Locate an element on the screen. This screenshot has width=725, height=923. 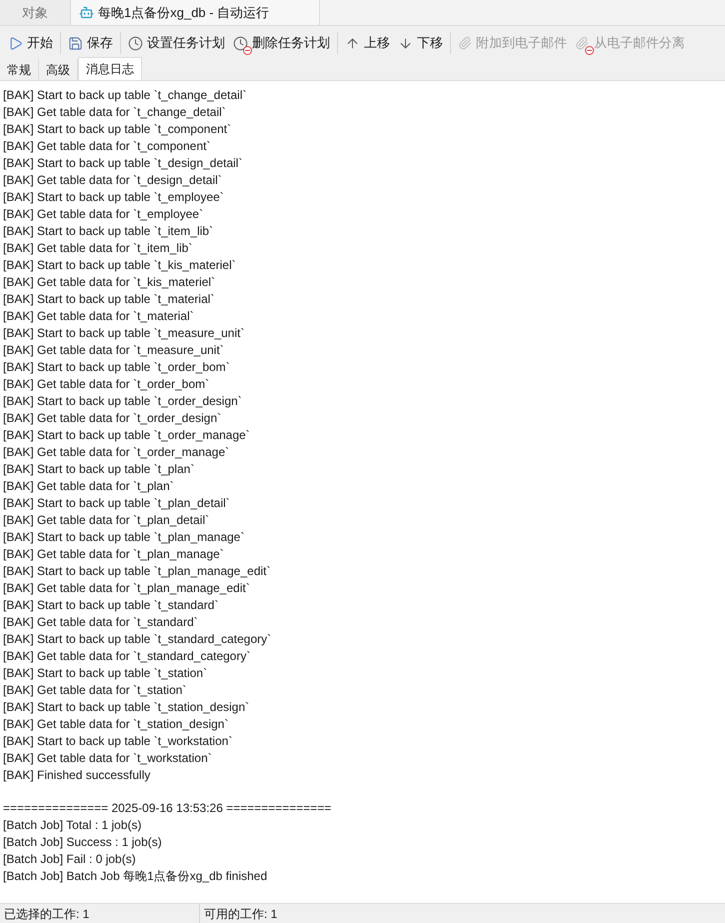
log-line: [Batch Job] Batch Job 每晚1点备份xg_db finished is located at coordinates (135, 876).